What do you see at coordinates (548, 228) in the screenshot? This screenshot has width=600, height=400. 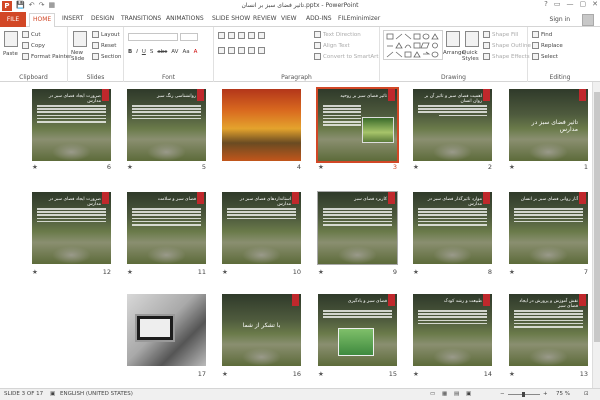 I see `slide-thumbnail-7: آثار روانی فضای سبز بر انسان` at bounding box center [548, 228].